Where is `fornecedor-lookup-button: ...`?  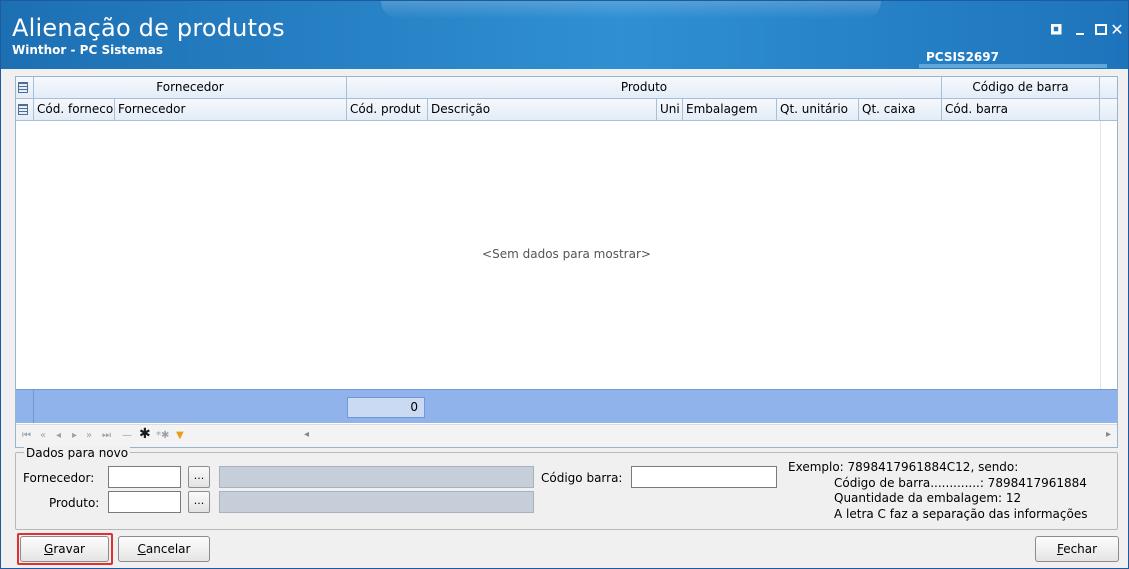 fornecedor-lookup-button: ... is located at coordinates (199, 477).